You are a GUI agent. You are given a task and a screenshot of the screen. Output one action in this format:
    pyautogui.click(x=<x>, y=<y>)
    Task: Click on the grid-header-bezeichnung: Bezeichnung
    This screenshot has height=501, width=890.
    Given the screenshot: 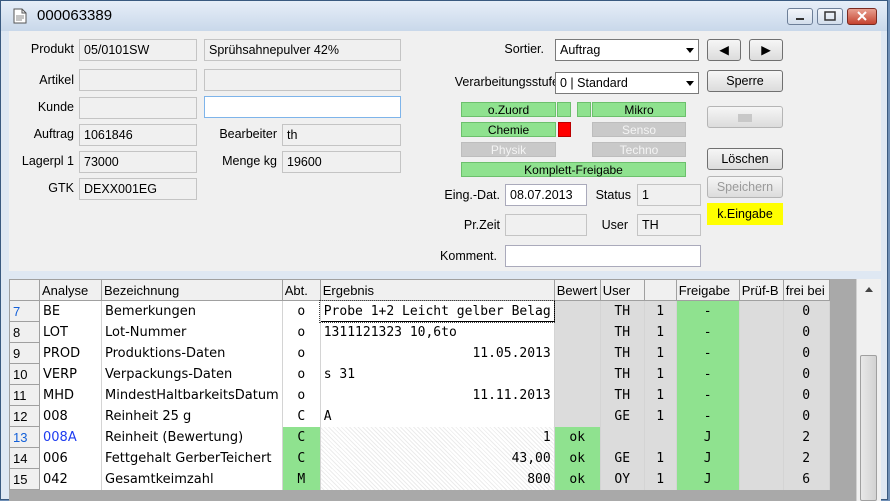 What is the action you would take?
    pyautogui.click(x=192, y=290)
    